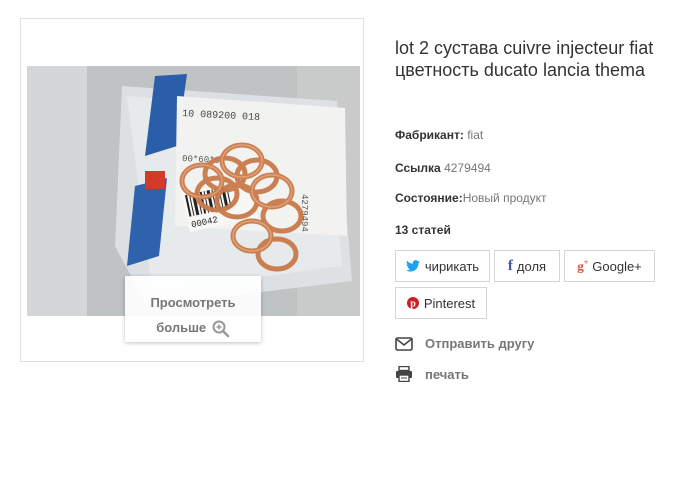  I want to click on send-to-friend-link: Отправить другу, so click(464, 343).